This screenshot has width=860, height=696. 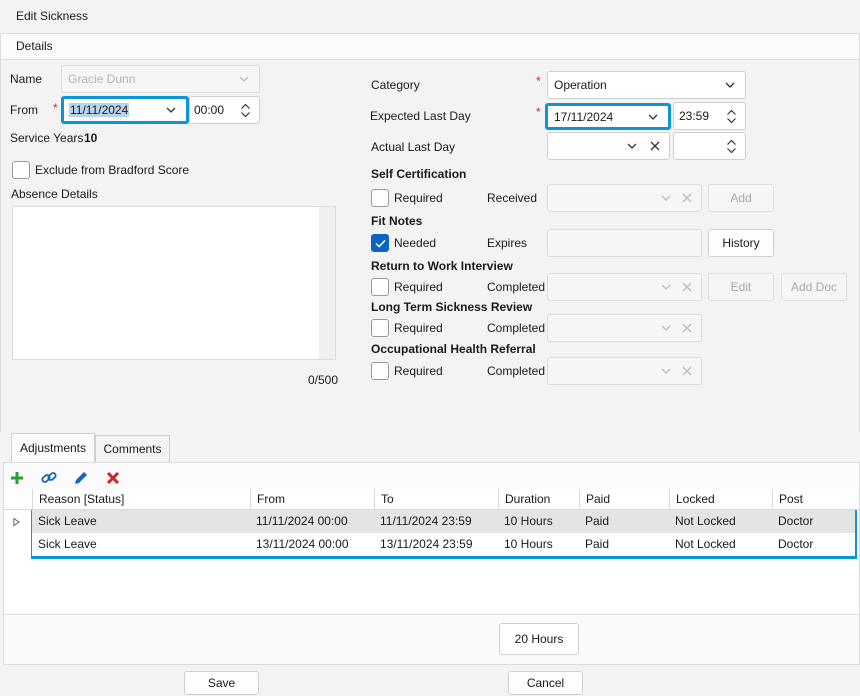 I want to click on col-header-duration: Duration, so click(x=538, y=499).